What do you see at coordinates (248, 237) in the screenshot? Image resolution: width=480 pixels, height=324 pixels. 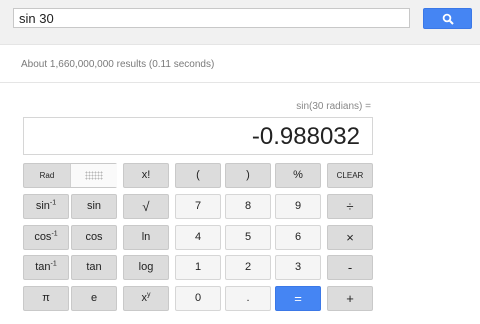 I see `digit-5-button: 5` at bounding box center [248, 237].